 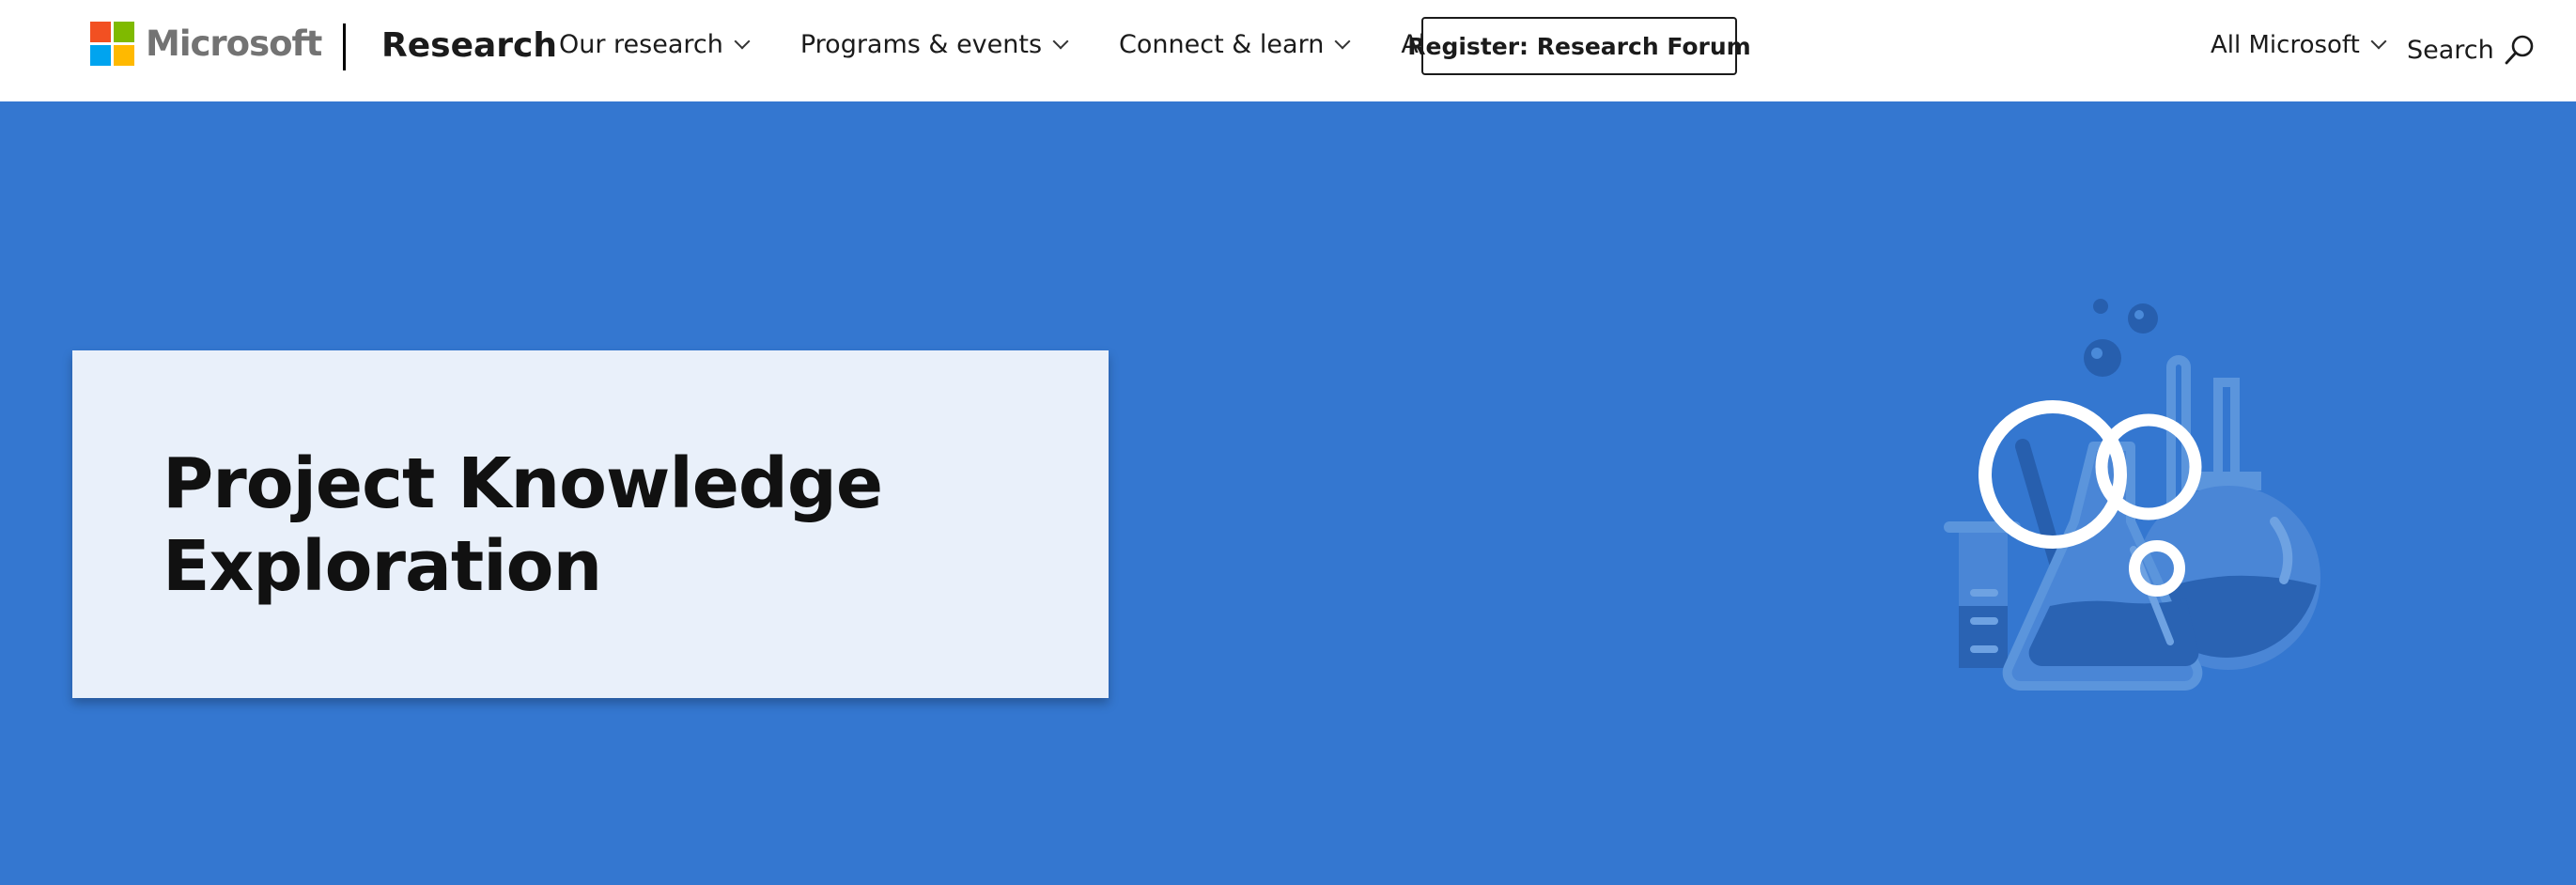 I want to click on search-button: Search, so click(x=2472, y=50).